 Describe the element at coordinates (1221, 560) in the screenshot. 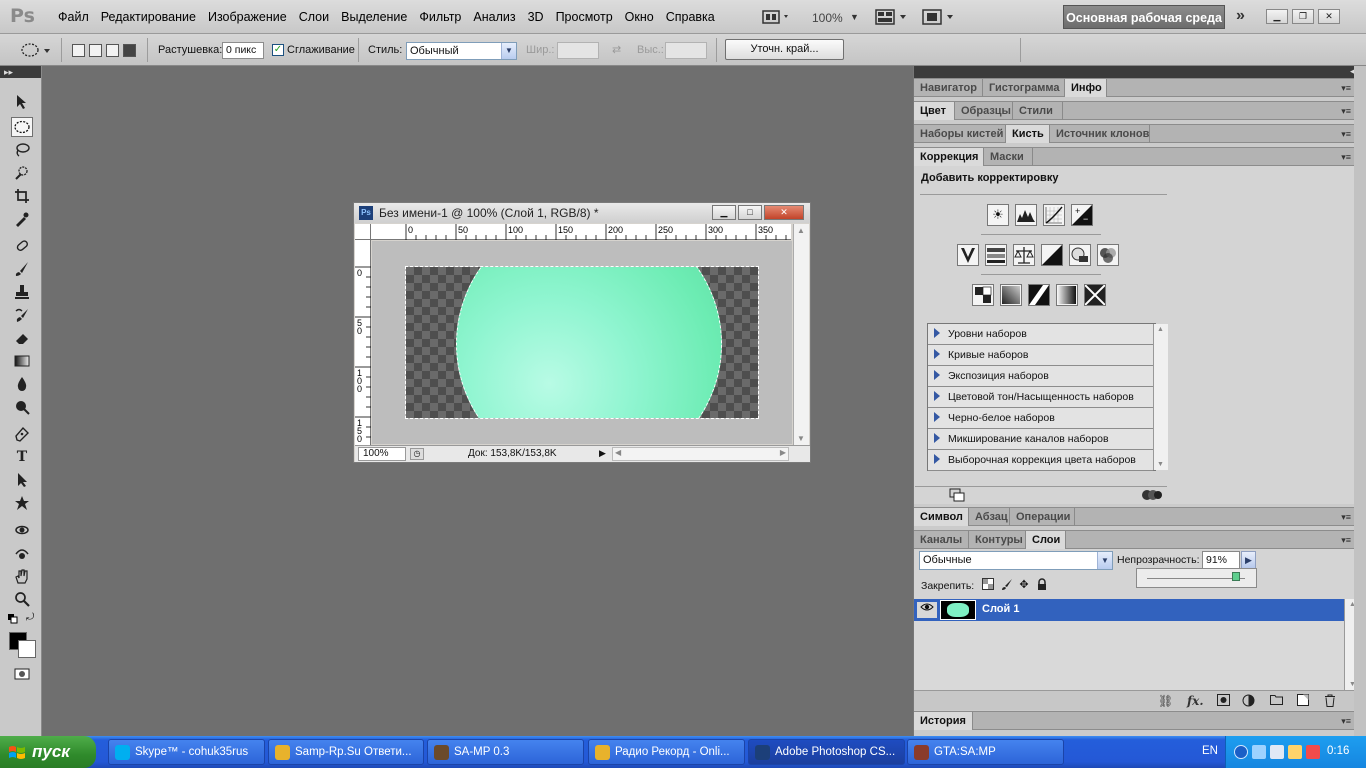

I see `opacity-input: 91%` at that location.